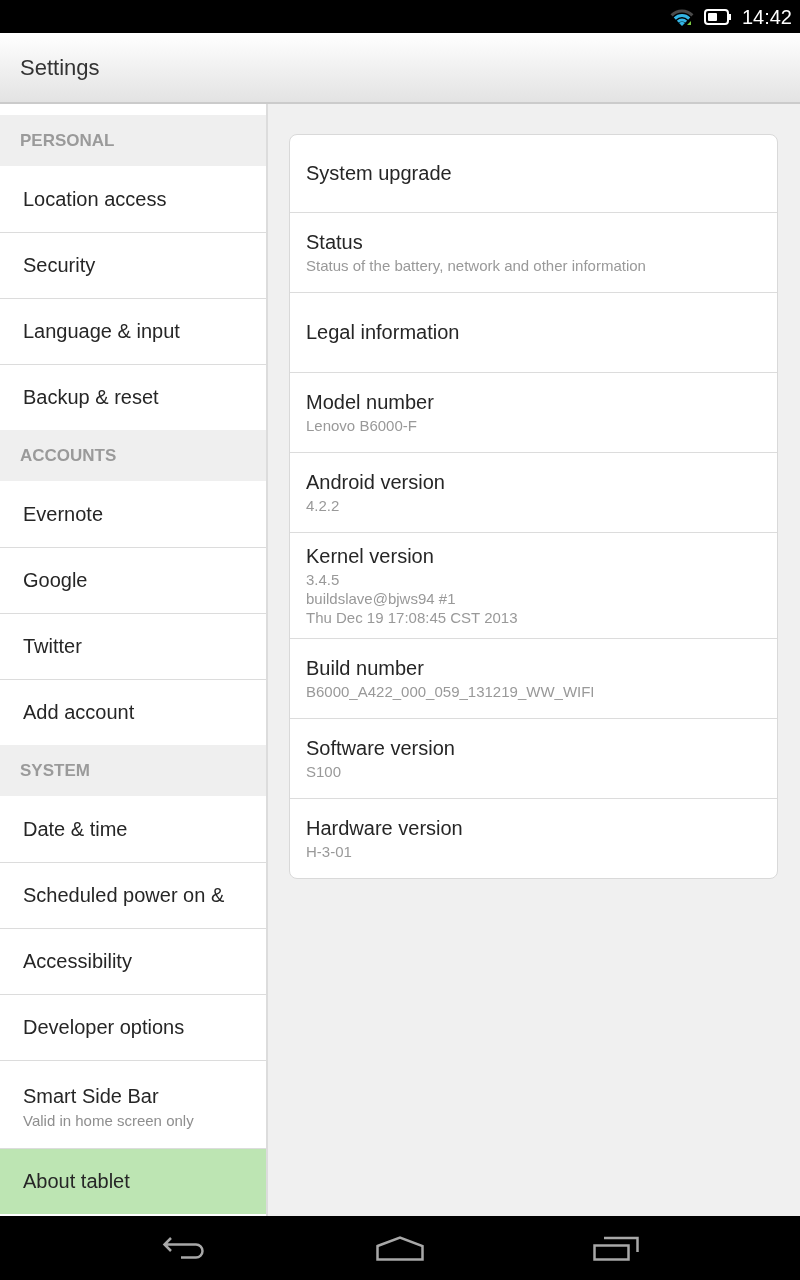  I want to click on item-summary: Status of the battery, network and other information, so click(476, 265).